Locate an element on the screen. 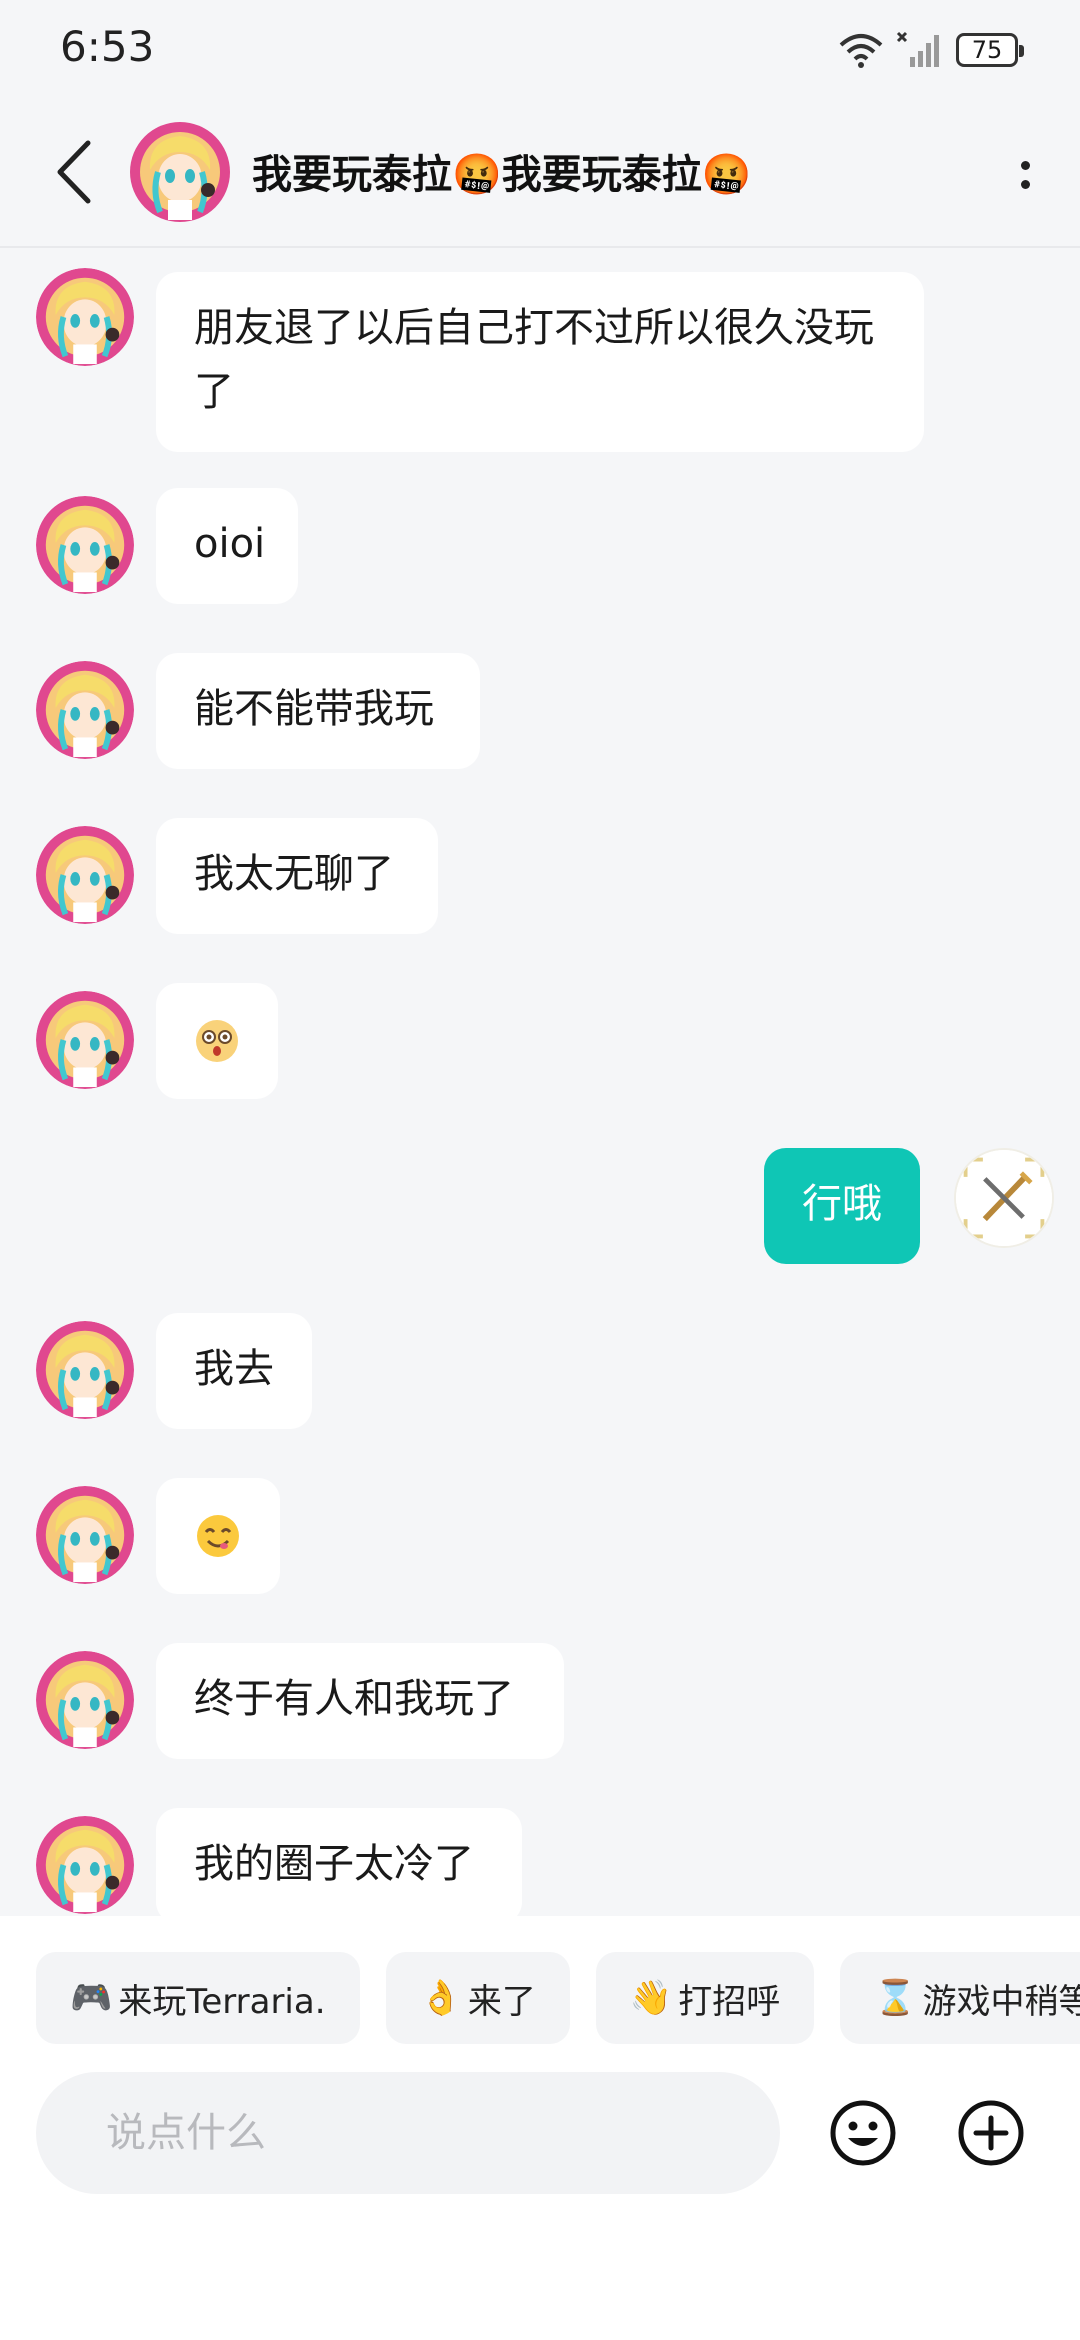 This screenshot has width=1080, height=2340. plus-circle-icon is located at coordinates (991, 2133).